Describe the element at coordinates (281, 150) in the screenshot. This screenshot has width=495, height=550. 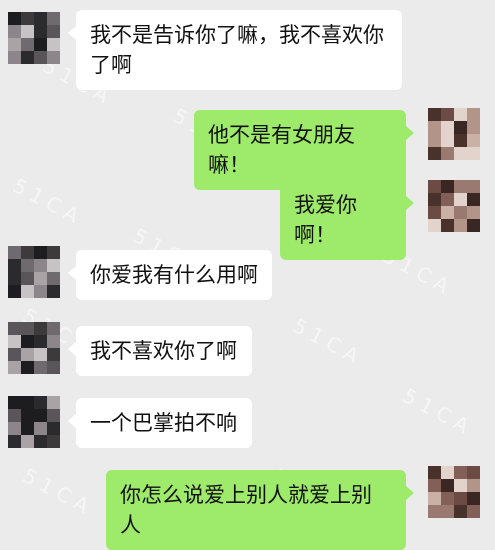
I see `message-text: 他不是有女朋友嘛！` at that location.